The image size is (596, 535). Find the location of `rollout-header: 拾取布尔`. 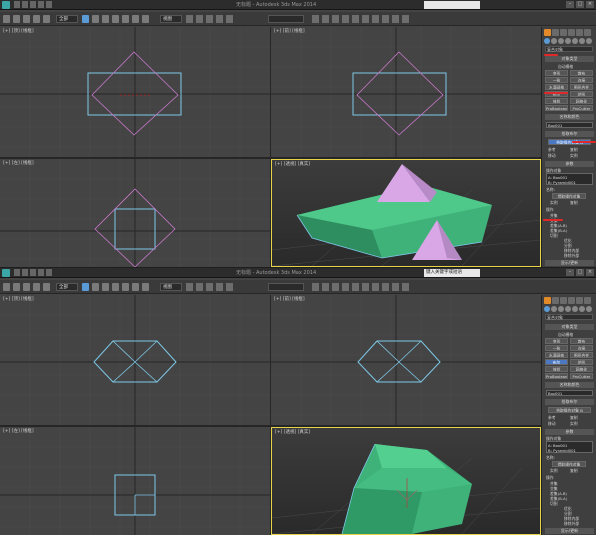

rollout-header: 拾取布尔 is located at coordinates (569, 134).